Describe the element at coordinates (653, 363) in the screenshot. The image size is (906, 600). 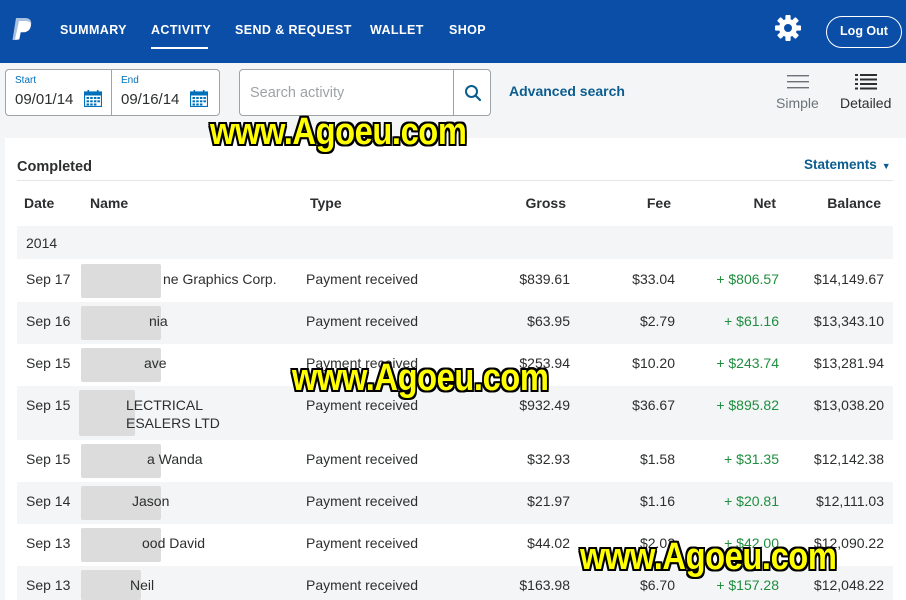
I see `row-fee: $10.20` at that location.